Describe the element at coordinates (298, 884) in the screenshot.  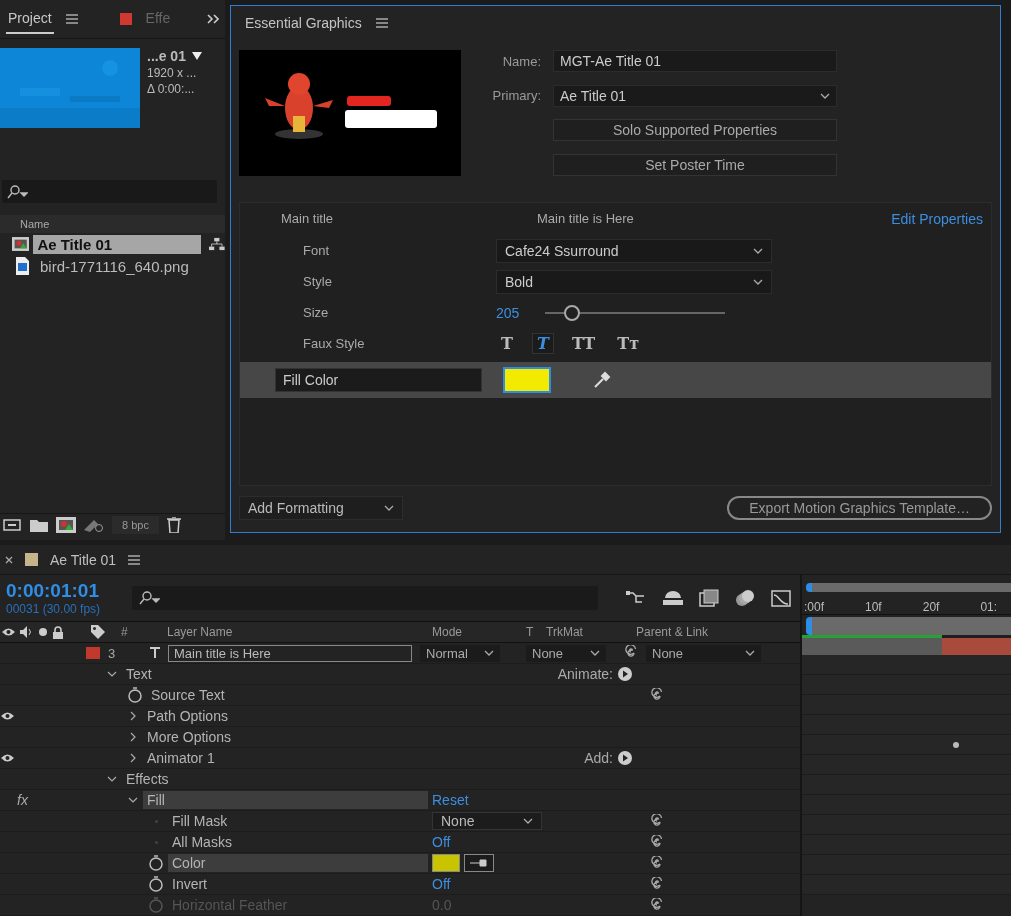
I see `property-name: Invert` at that location.